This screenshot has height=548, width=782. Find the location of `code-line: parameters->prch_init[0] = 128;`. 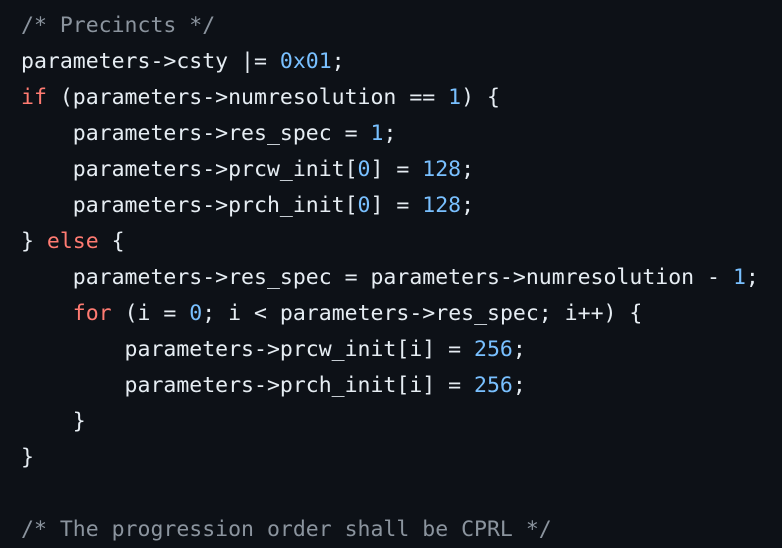

code-line: parameters->prch_init[0] = 128; is located at coordinates (401, 206).